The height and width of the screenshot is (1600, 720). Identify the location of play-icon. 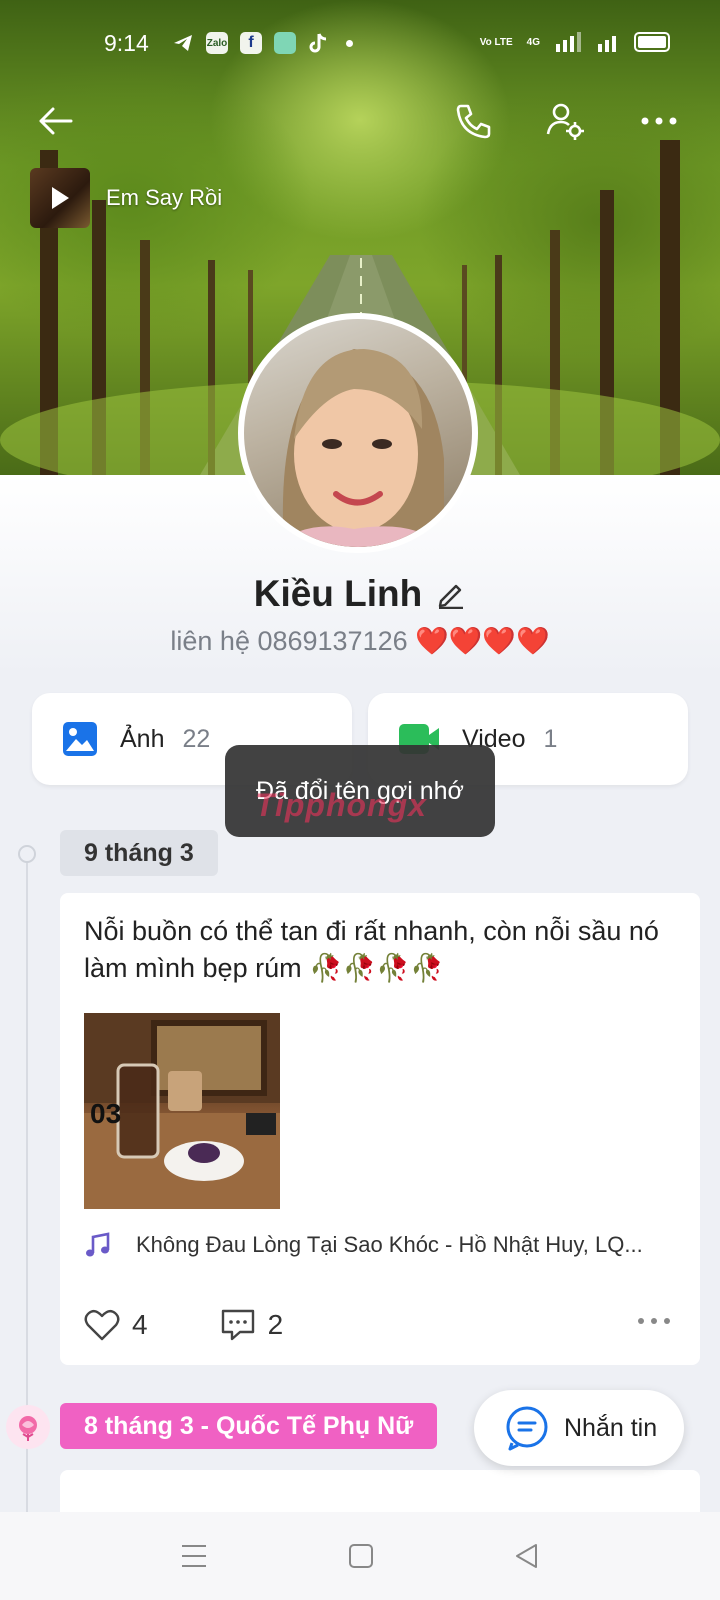
(60, 198).